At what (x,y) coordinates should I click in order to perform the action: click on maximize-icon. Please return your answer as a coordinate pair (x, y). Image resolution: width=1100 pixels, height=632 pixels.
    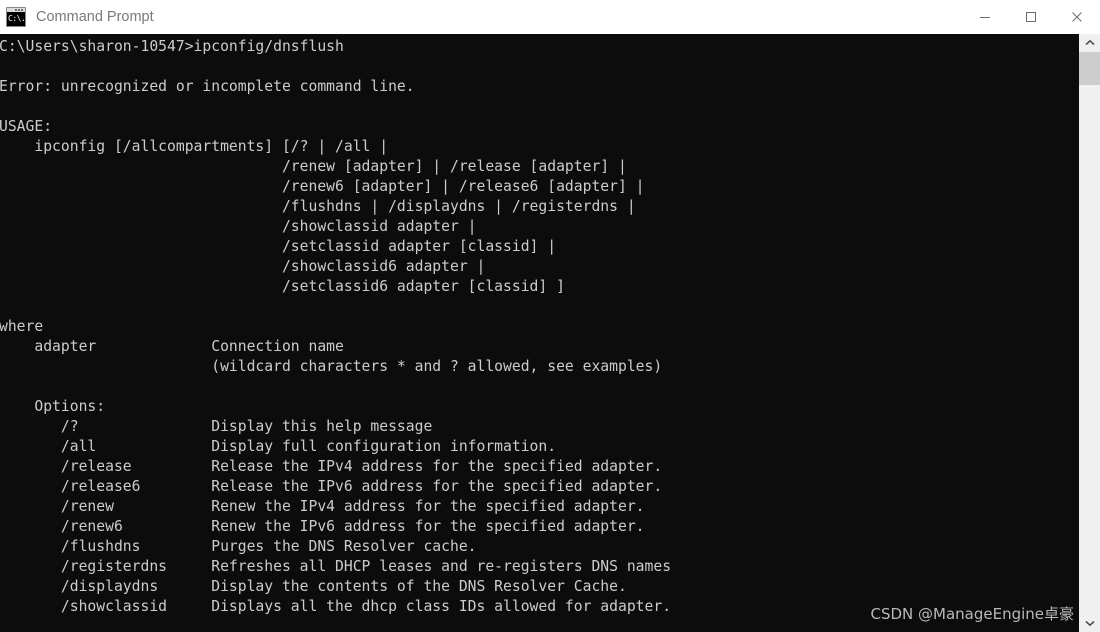
    Looking at the image, I should click on (1031, 17).